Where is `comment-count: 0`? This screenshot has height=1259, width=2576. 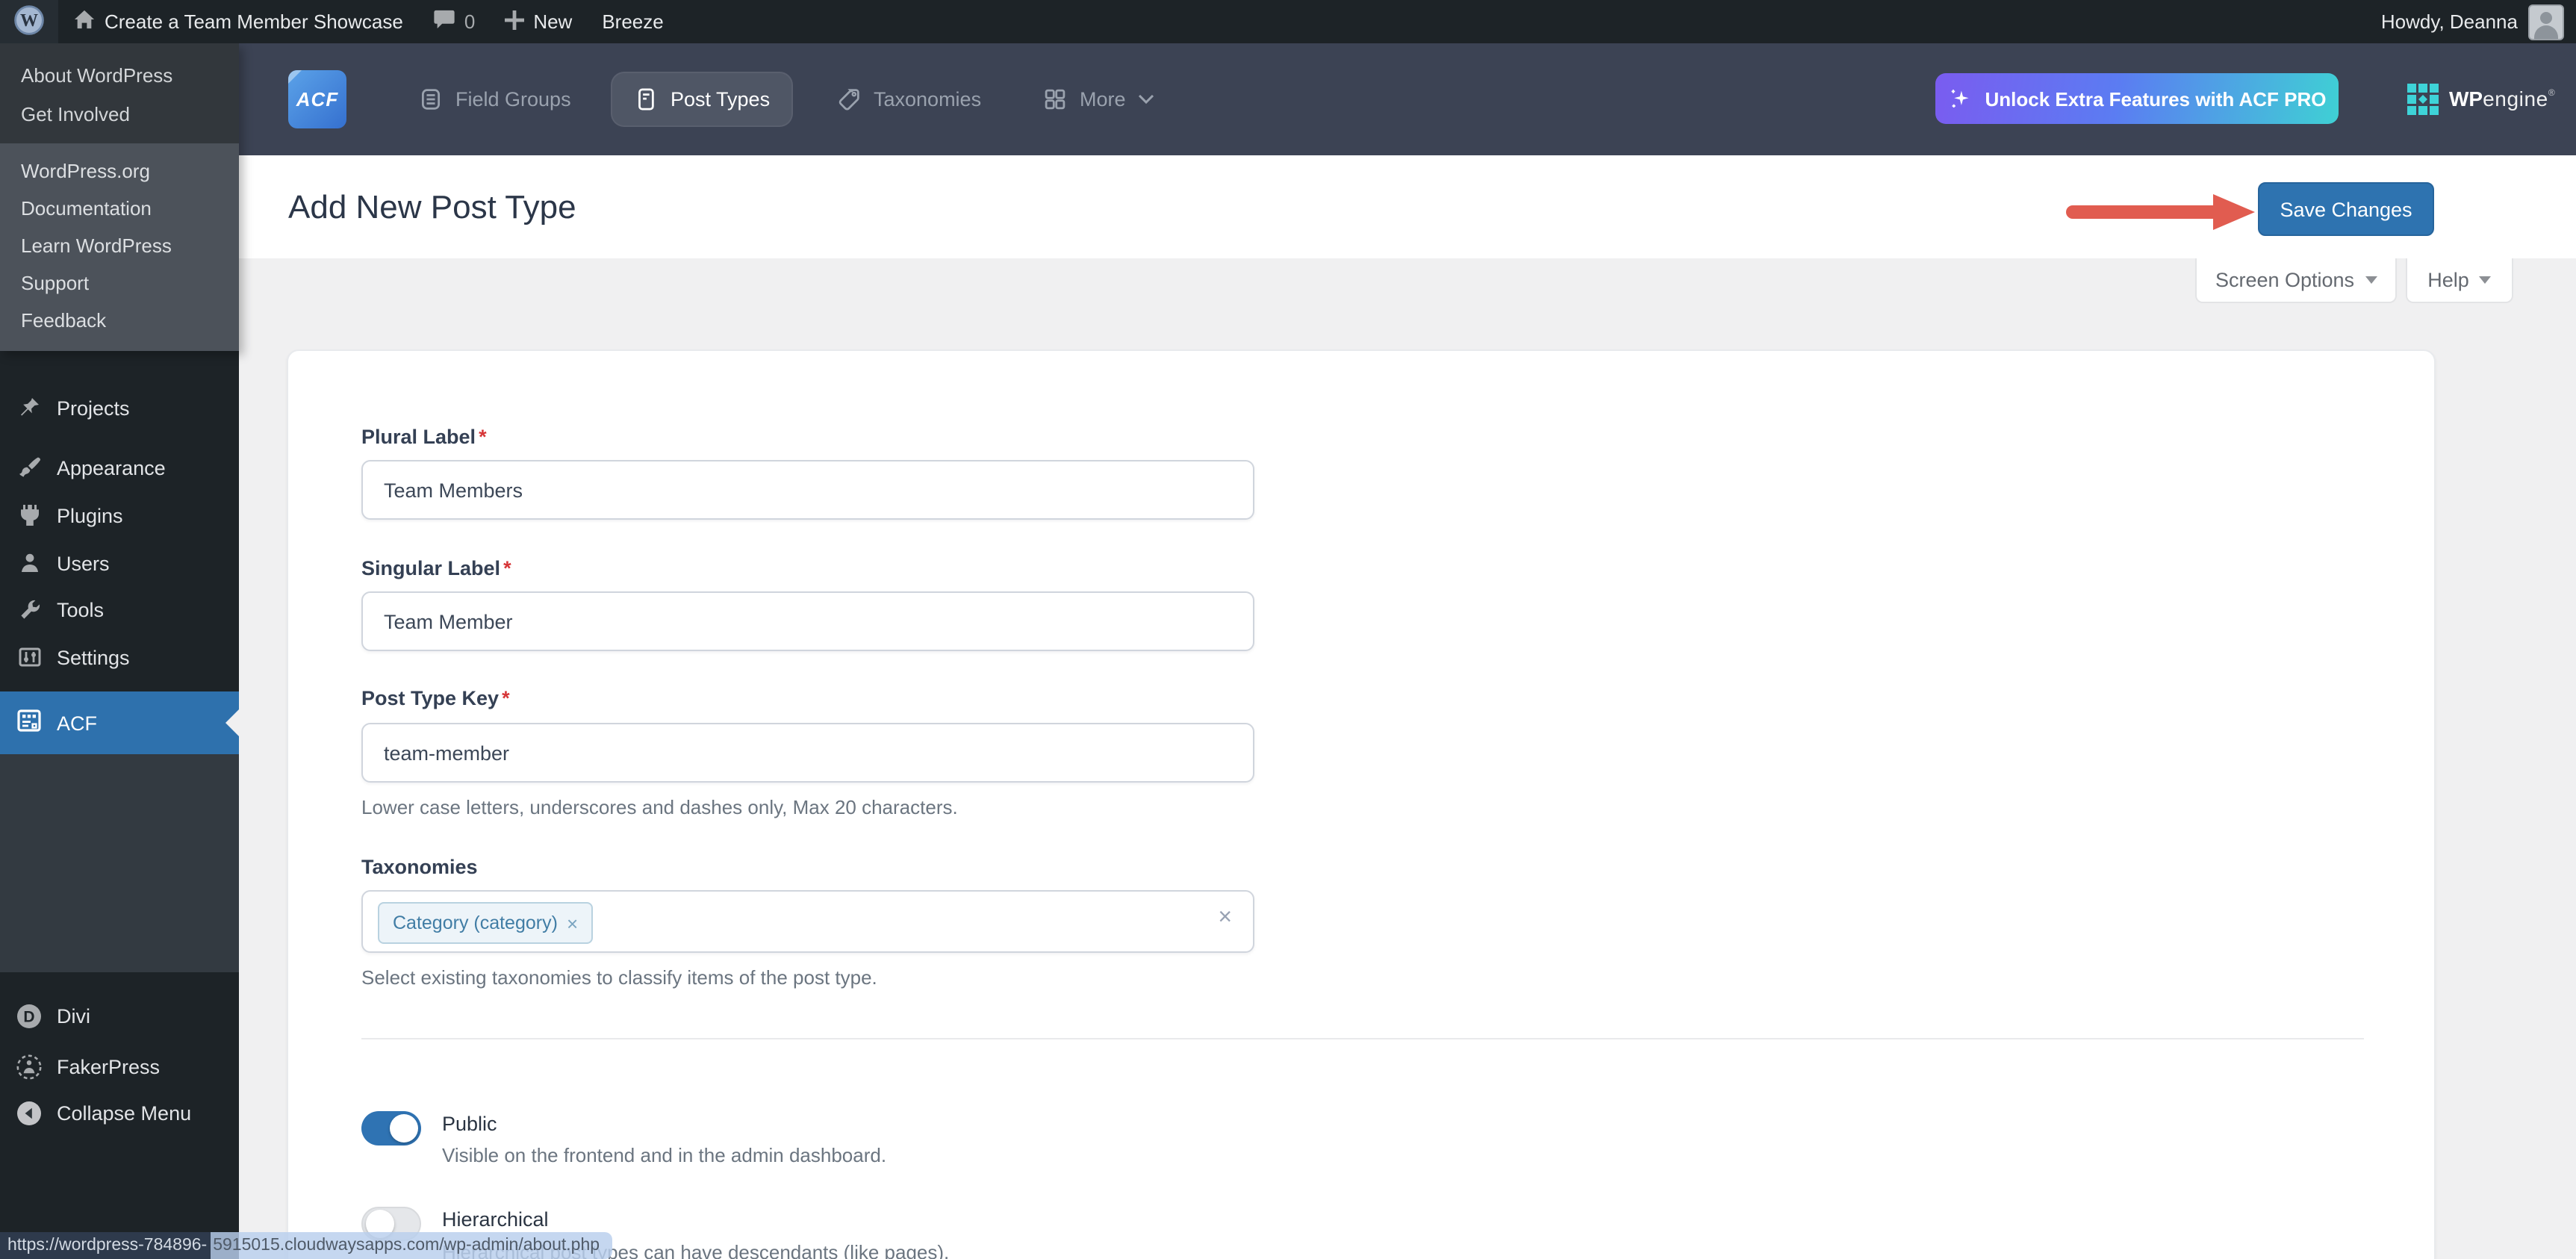
comment-count: 0 is located at coordinates (470, 21).